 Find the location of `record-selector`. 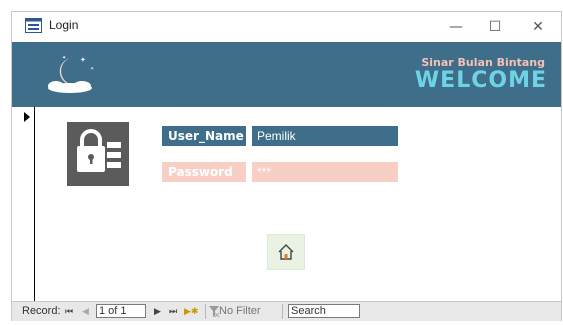

record-selector is located at coordinates (23, 204).